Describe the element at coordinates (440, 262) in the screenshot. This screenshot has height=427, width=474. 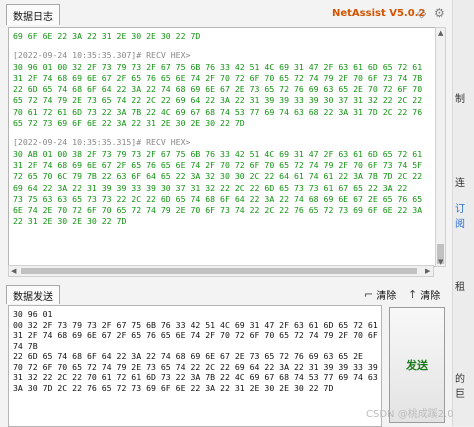
I see `scroll-down-arrow-icon: ▼` at that location.